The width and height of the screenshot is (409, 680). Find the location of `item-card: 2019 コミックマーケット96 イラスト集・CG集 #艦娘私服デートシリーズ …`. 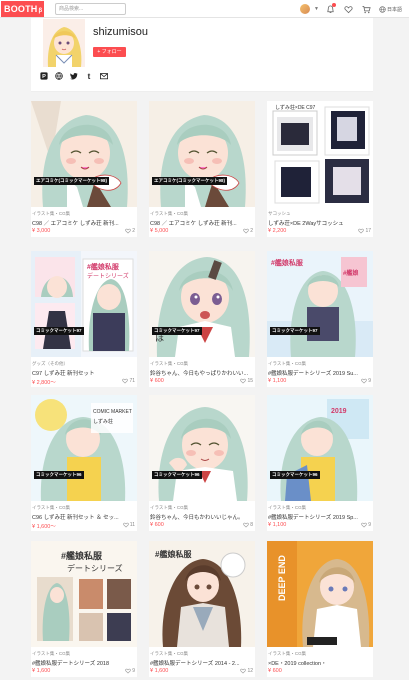

item-card: 2019 コミックマーケット96 イラスト集・CG集 #艦娘私服デートシリーズ … is located at coordinates (320, 463).